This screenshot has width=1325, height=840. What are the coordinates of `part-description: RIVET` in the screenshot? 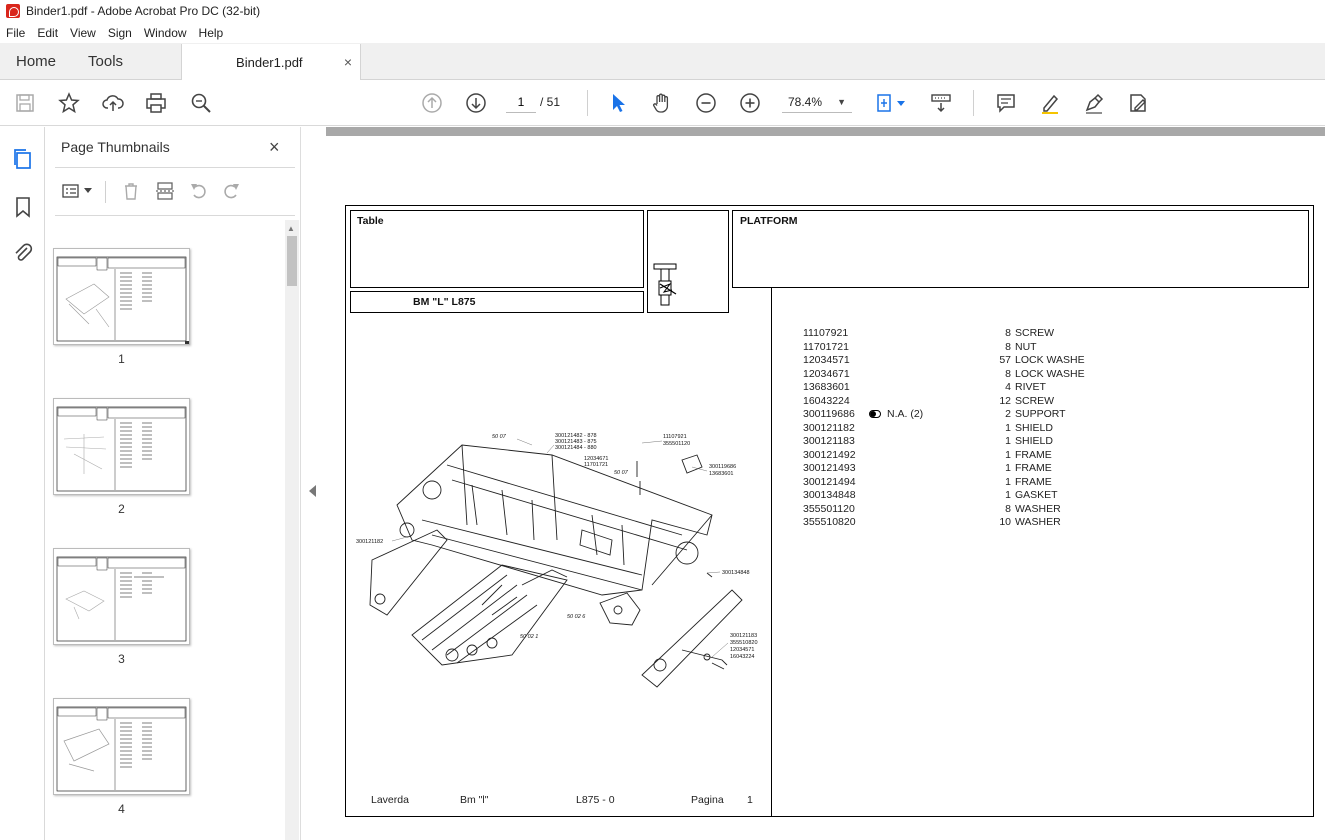 It's located at (1030, 387).